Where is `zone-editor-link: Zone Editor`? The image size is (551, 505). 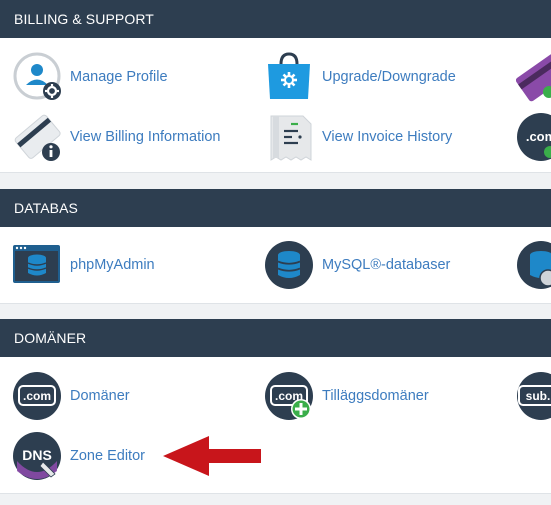 zone-editor-link: Zone Editor is located at coordinates (107, 456).